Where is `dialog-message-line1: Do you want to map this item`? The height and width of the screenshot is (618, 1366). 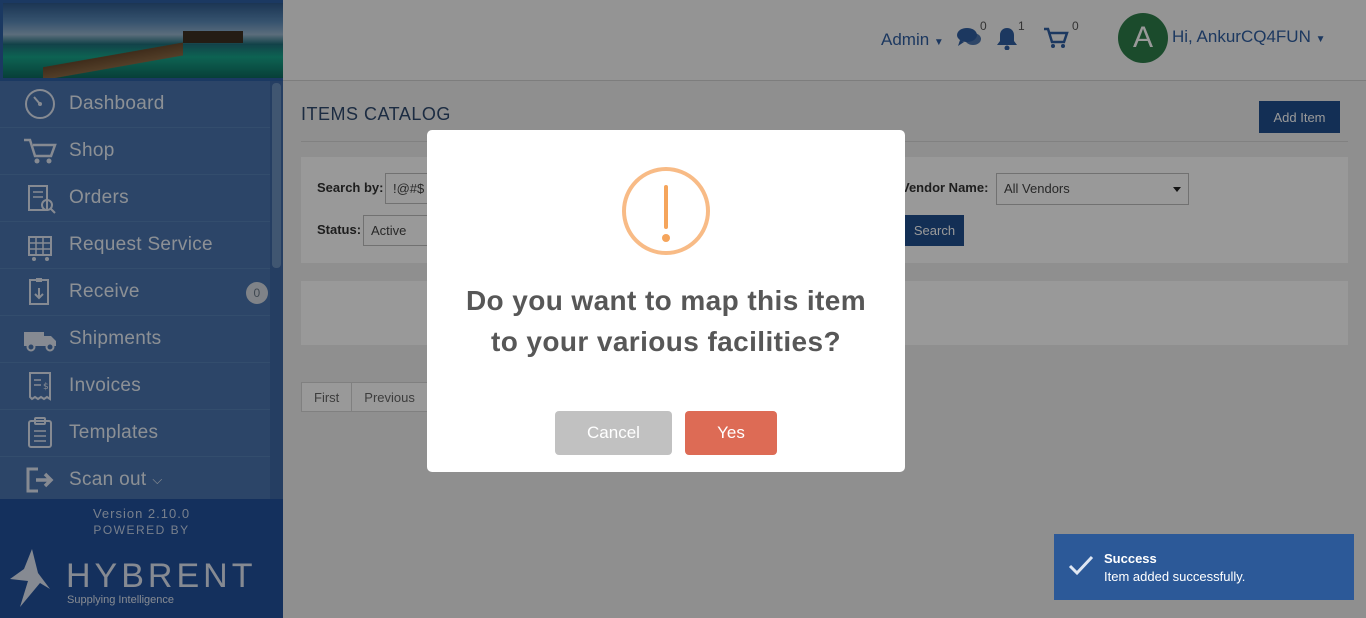
dialog-message-line1: Do you want to map this item is located at coordinates (666, 300).